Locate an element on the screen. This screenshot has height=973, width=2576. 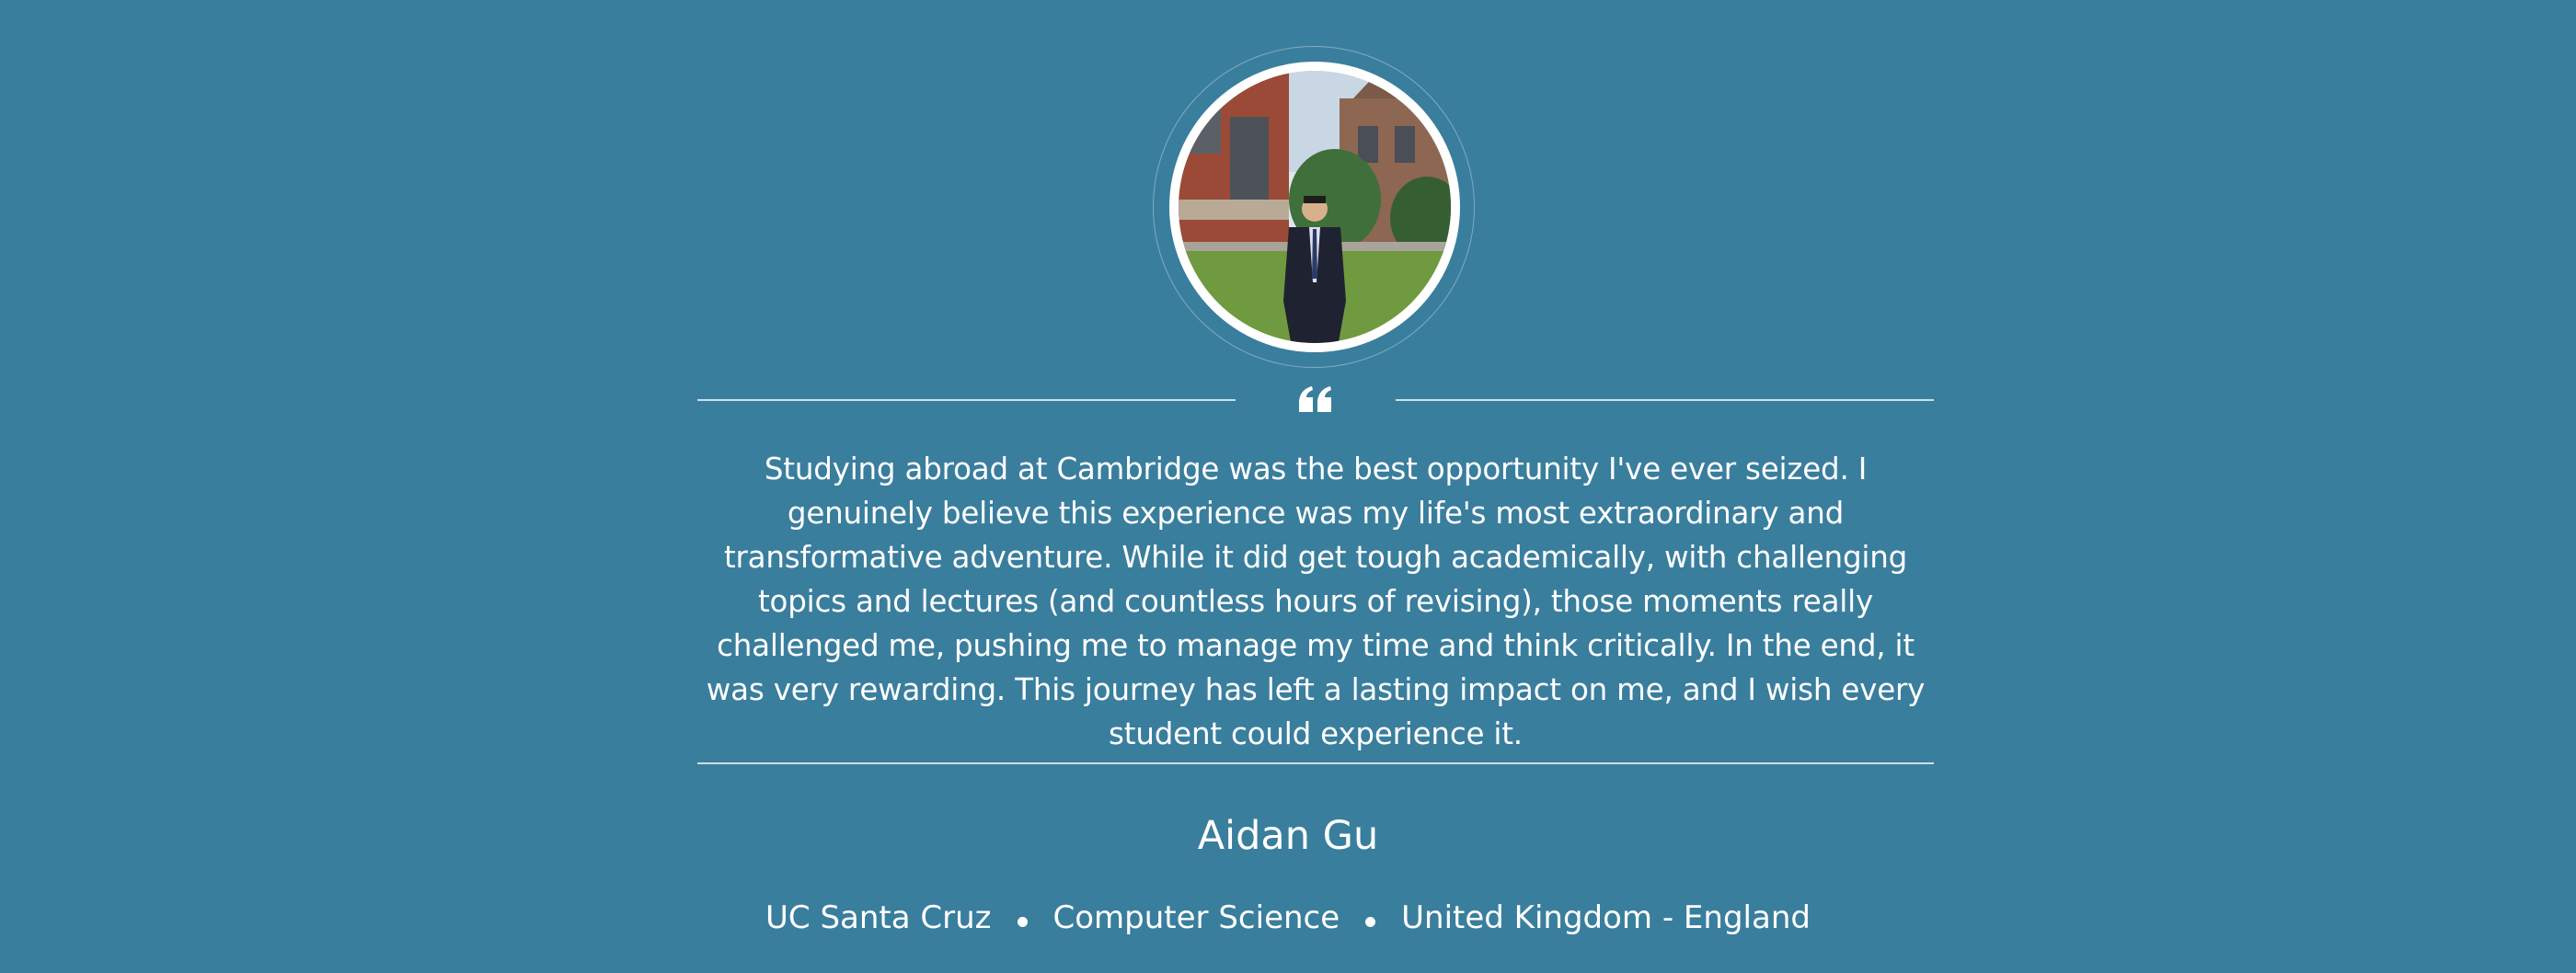
quote-left-icon is located at coordinates (1315, 399).